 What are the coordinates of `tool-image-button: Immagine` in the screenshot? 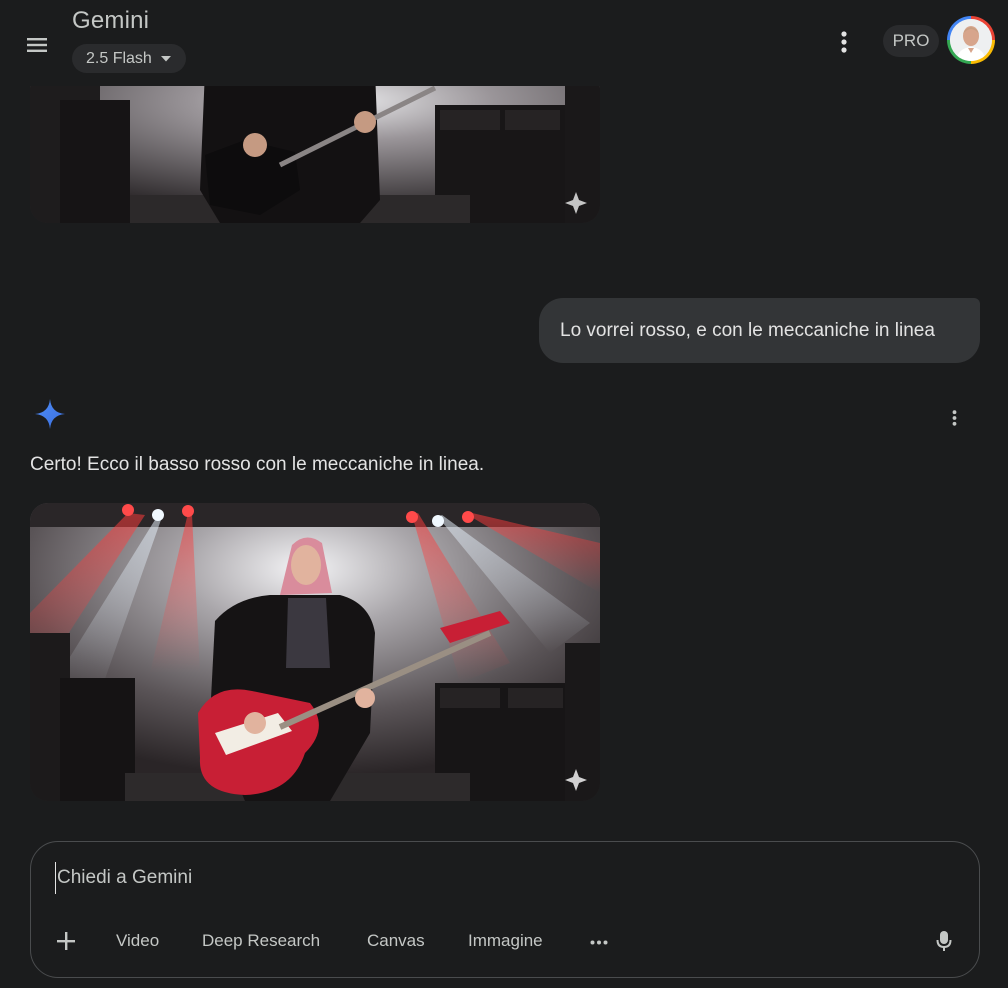 It's located at (505, 941).